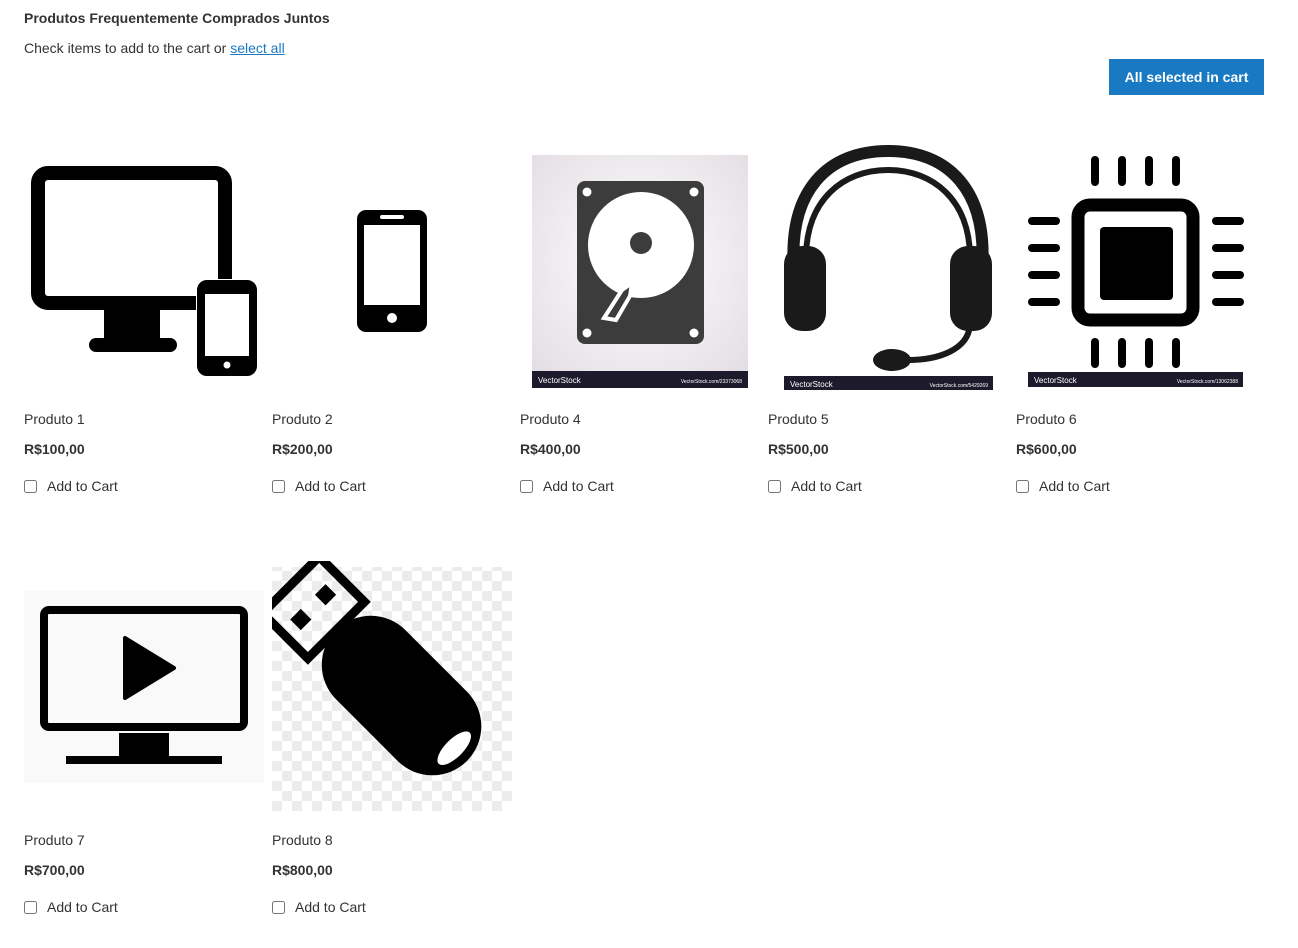  Describe the element at coordinates (711, 382) in the screenshot. I see `vectorstock-url: VectorStock.com/23373068` at that location.